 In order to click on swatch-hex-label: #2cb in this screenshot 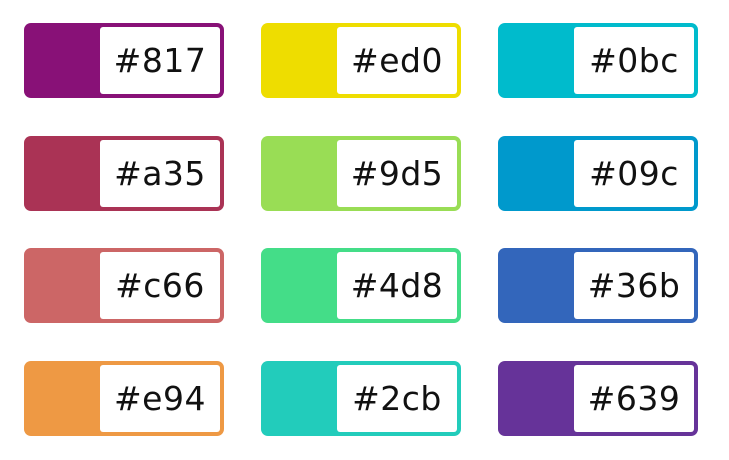, I will do `click(397, 398)`.